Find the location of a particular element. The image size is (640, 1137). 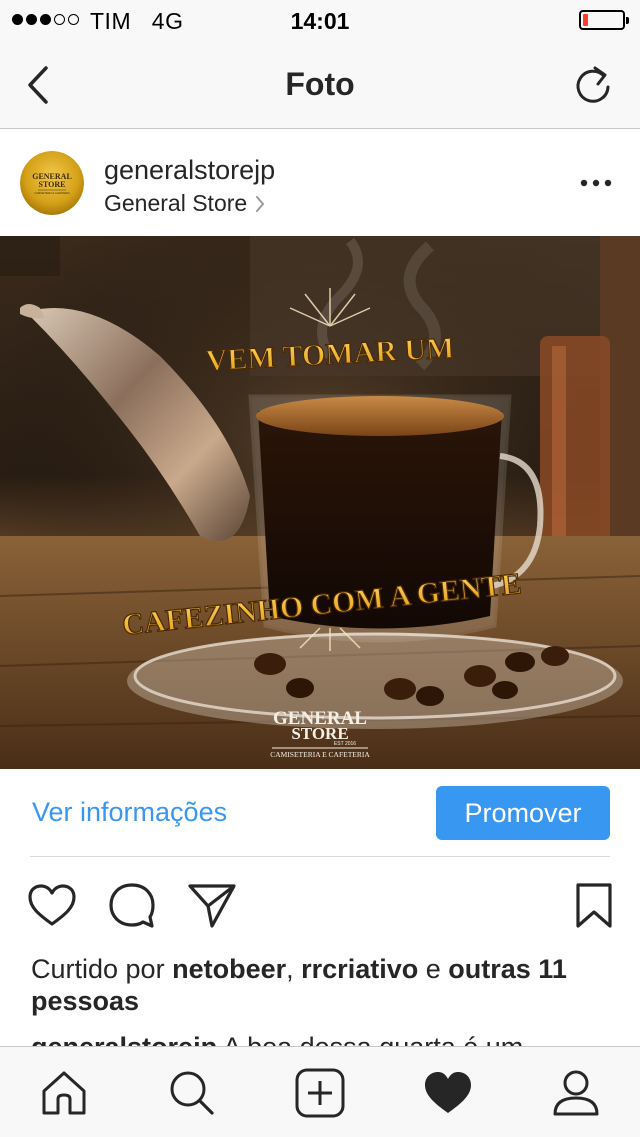

avatar: GENERAL STORE CAMISETERIA E CAFETERIA is located at coordinates (52, 183).